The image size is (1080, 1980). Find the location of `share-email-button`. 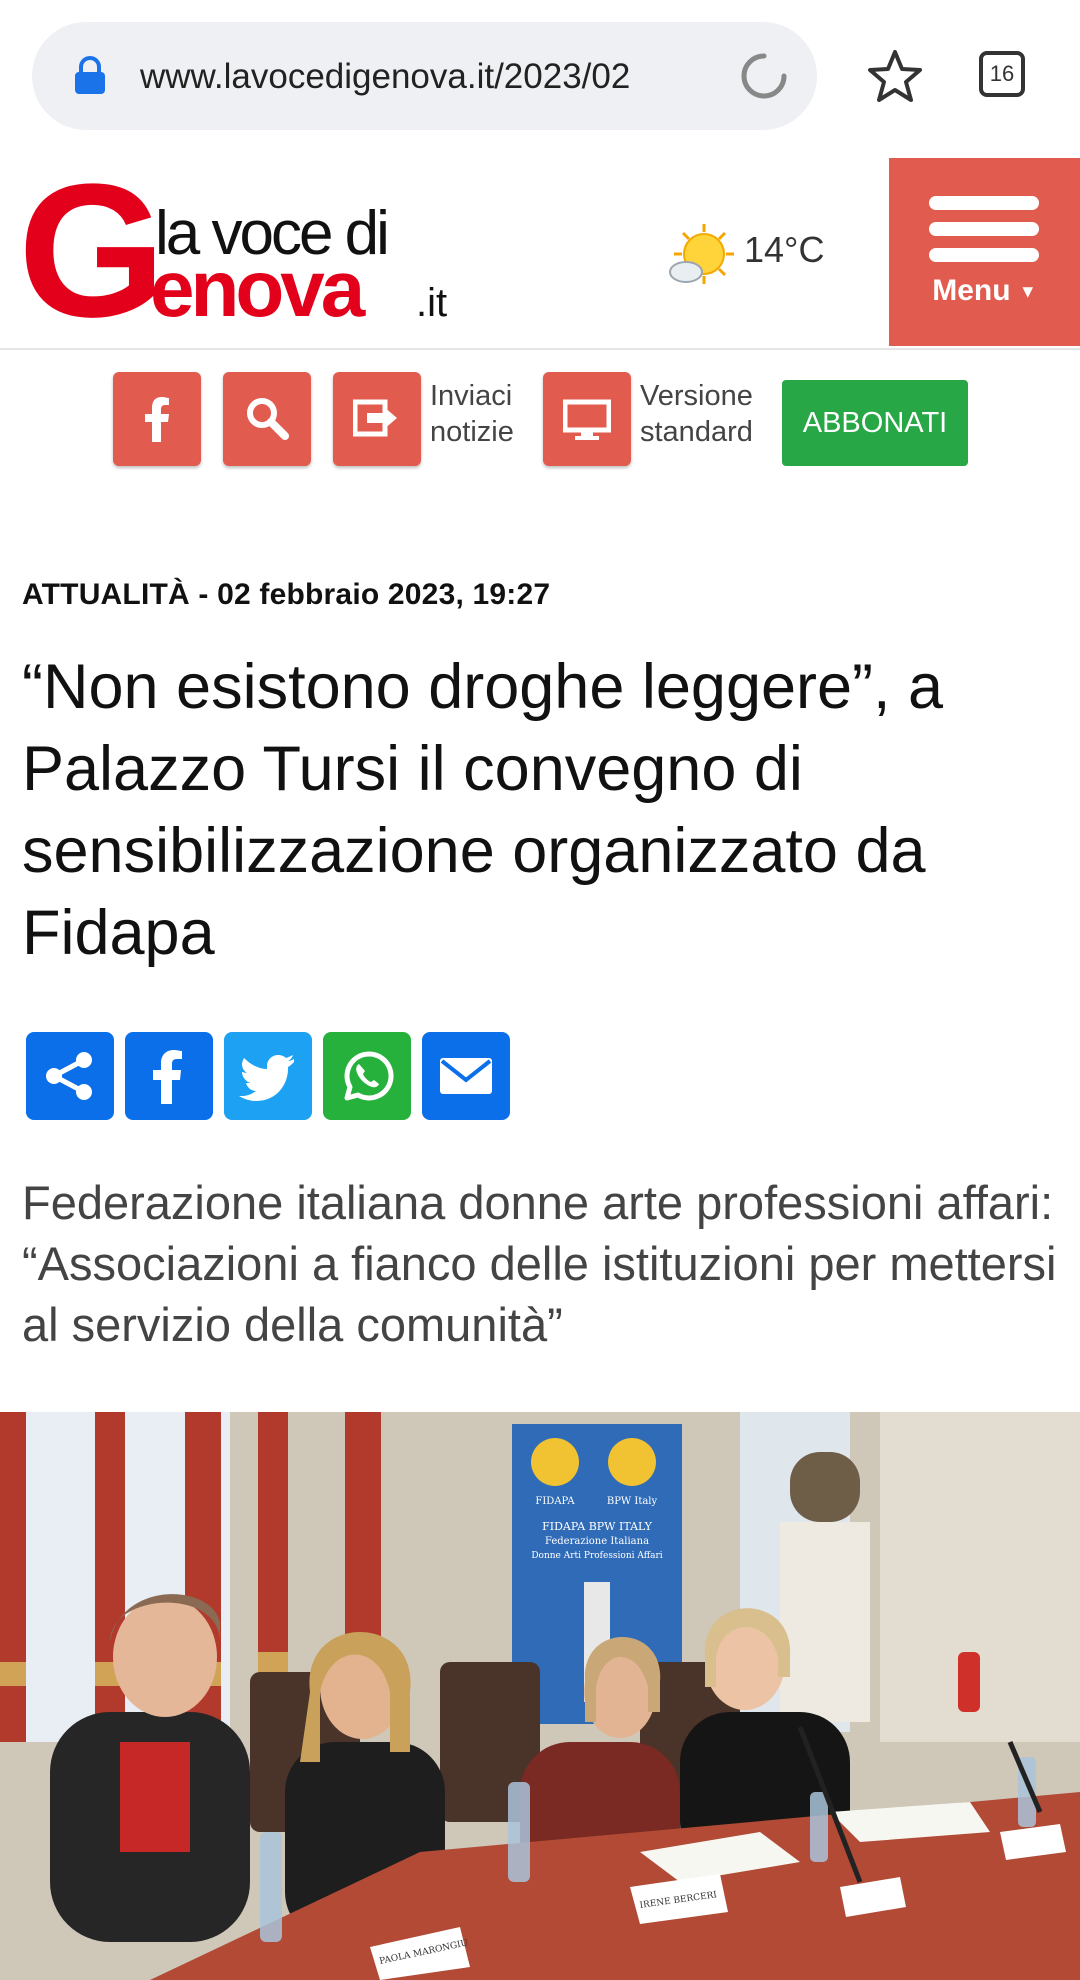

share-email-button is located at coordinates (466, 1076).